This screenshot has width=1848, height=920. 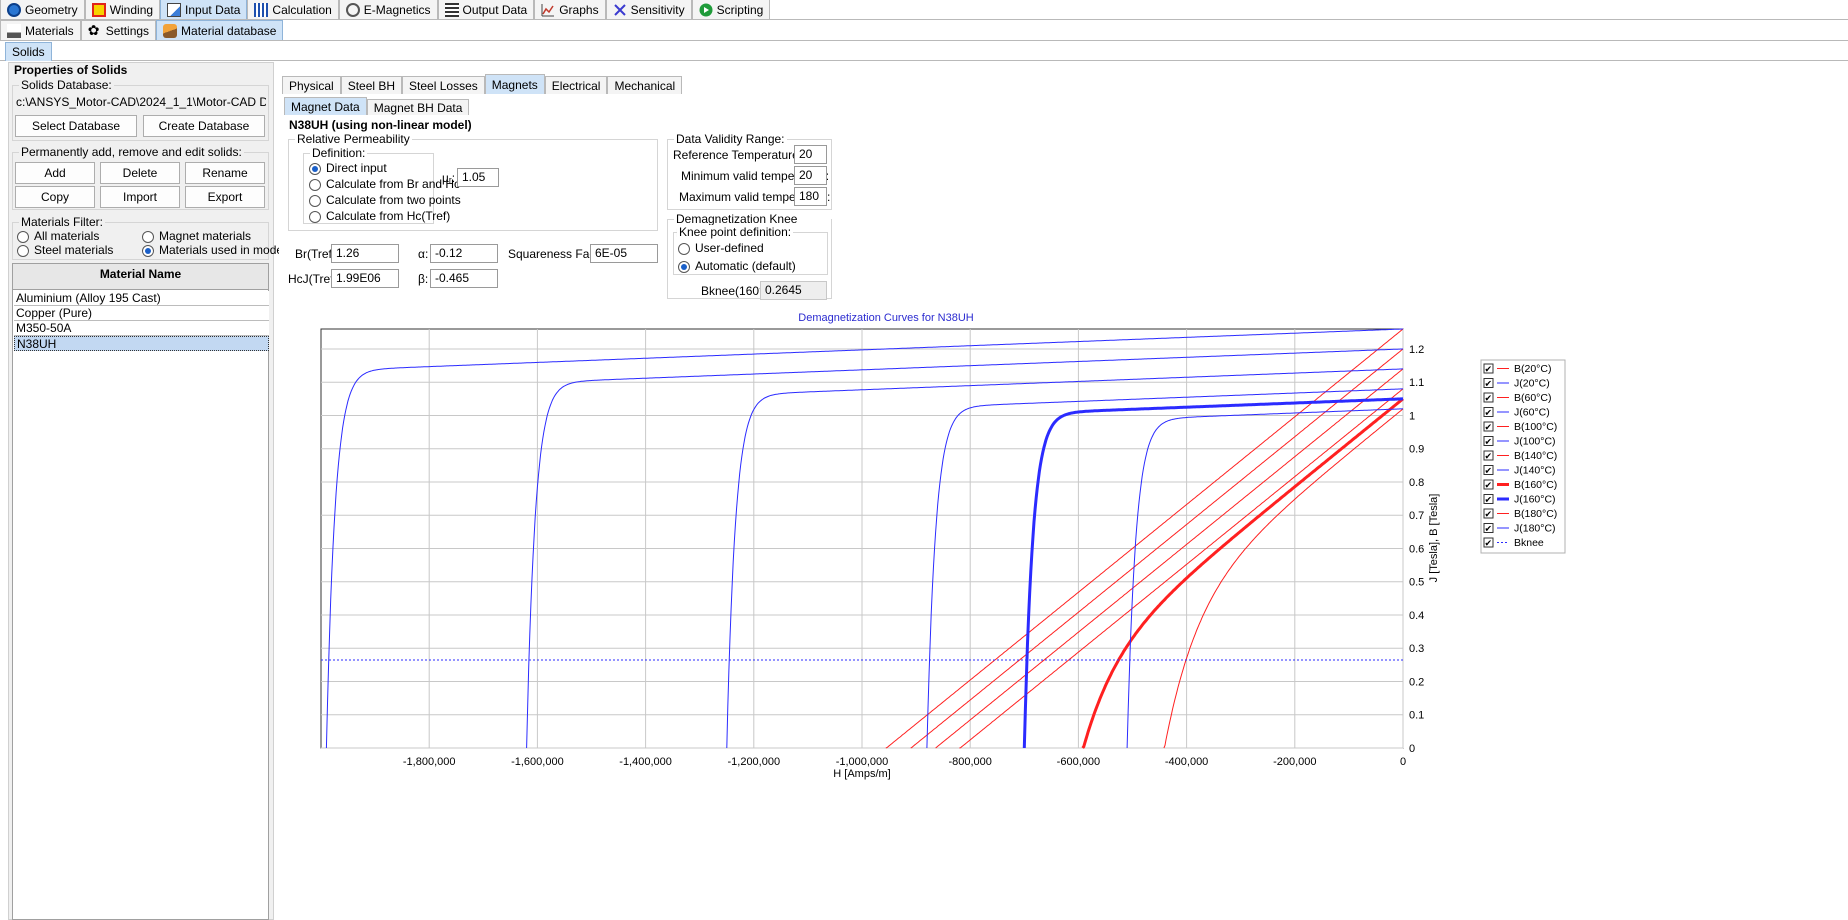 I want to click on filter-all-radio: All materials, so click(x=58, y=236).